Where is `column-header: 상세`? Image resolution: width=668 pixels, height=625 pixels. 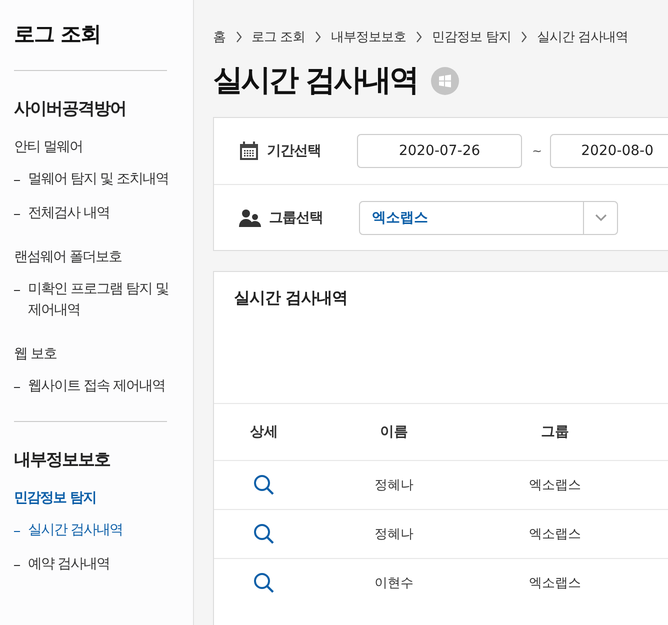 column-header: 상세 is located at coordinates (264, 432).